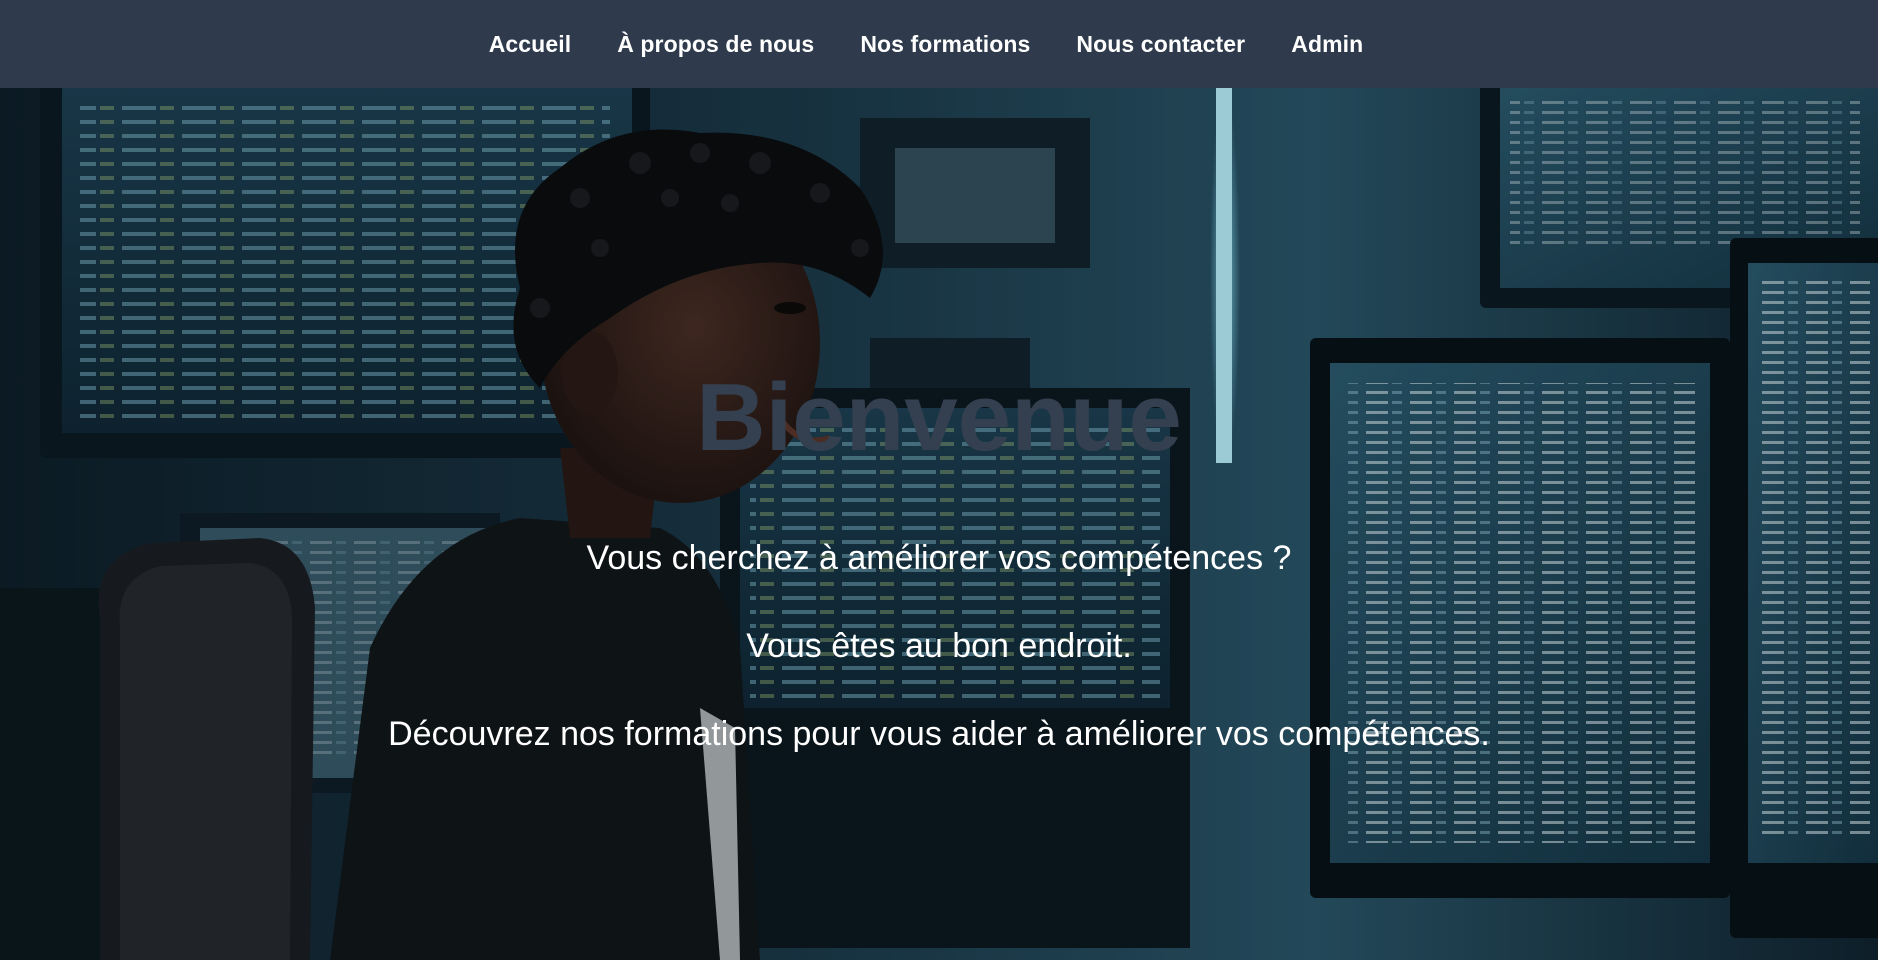 The width and height of the screenshot is (1878, 960). Describe the element at coordinates (939, 646) in the screenshot. I see `hero-line-2: Vous êtes au bon endroit.` at that location.